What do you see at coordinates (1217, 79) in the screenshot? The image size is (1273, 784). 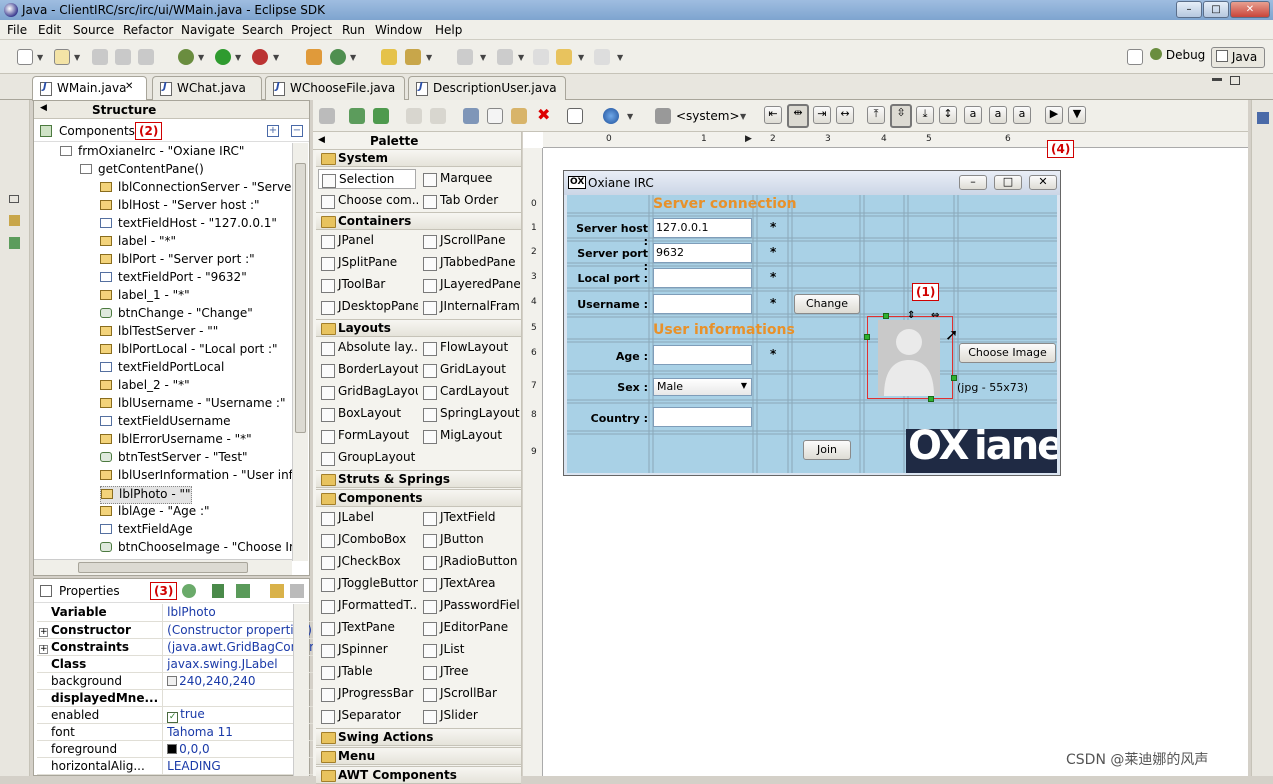 I see `minimize-editor-icon` at bounding box center [1217, 79].